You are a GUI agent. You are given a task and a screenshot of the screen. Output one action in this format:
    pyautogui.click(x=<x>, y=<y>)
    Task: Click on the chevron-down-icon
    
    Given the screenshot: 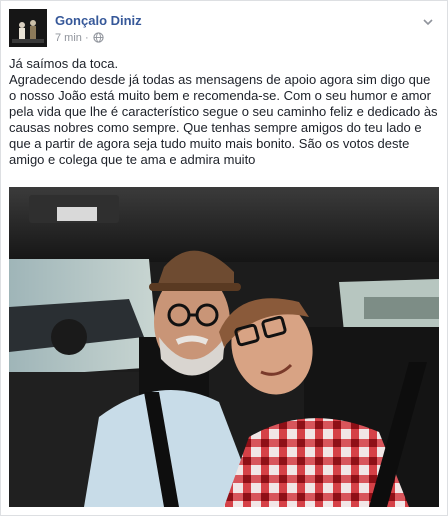 What is the action you would take?
    pyautogui.click(x=428, y=22)
    